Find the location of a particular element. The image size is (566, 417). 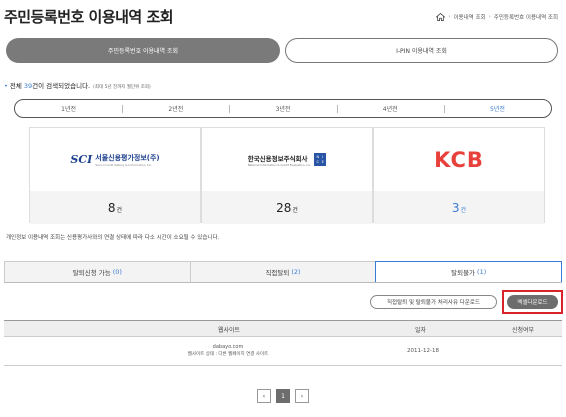

agency-count-value: 8 is located at coordinates (111, 207).